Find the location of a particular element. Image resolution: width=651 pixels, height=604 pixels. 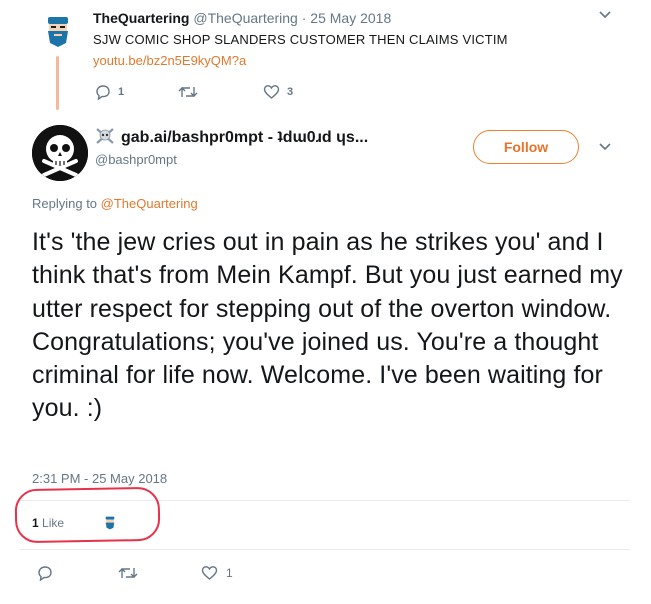

parent-handle-date: @TheQuartering · 25 May 2018 is located at coordinates (292, 18).